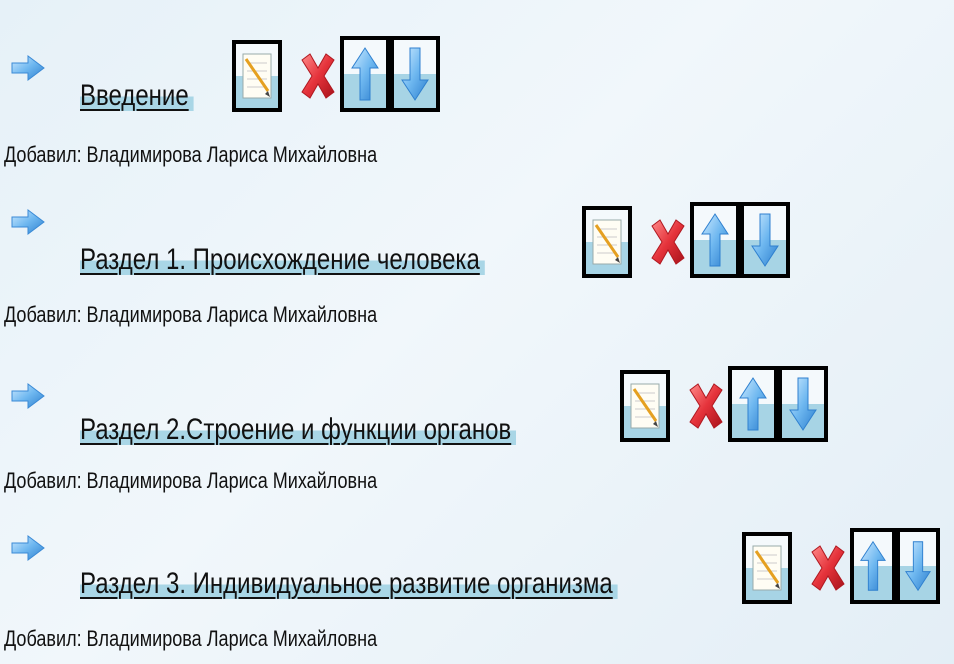  I want to click on section-title-link: Раздел 2.Строение и функции органов, so click(298, 430).